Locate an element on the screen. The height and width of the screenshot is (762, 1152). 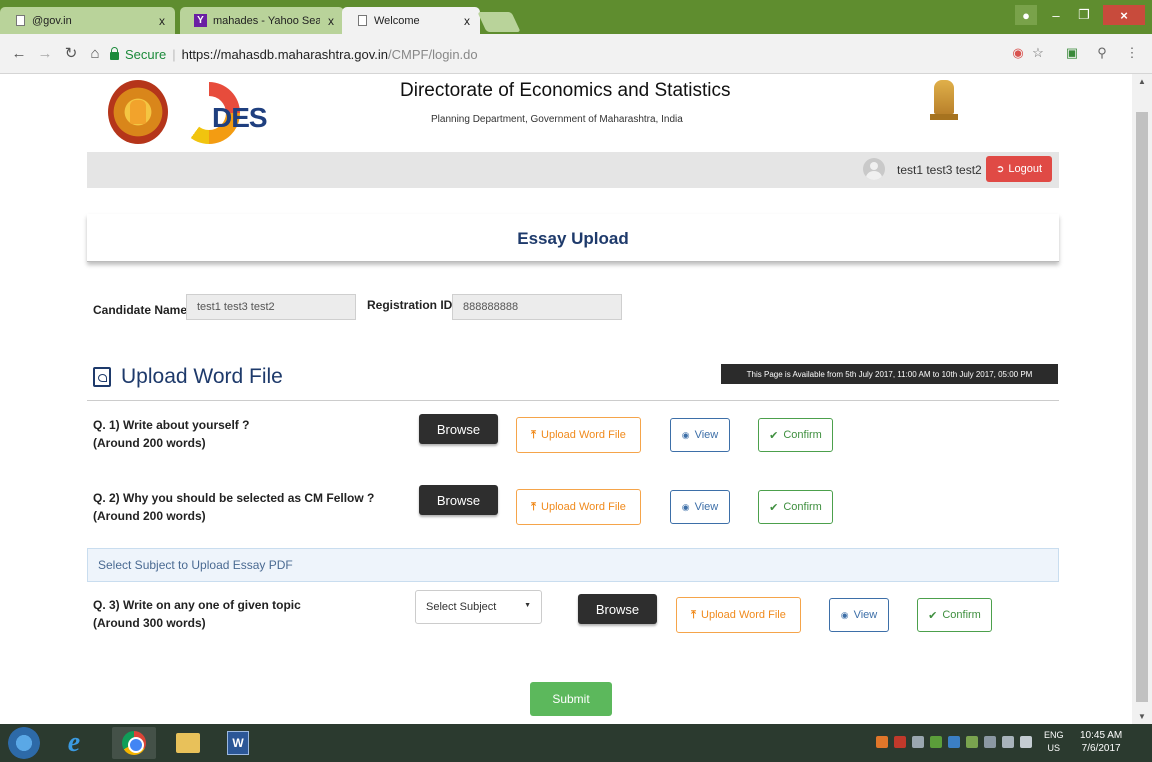
minimize-icon: – is located at coordinates (1056, 15).